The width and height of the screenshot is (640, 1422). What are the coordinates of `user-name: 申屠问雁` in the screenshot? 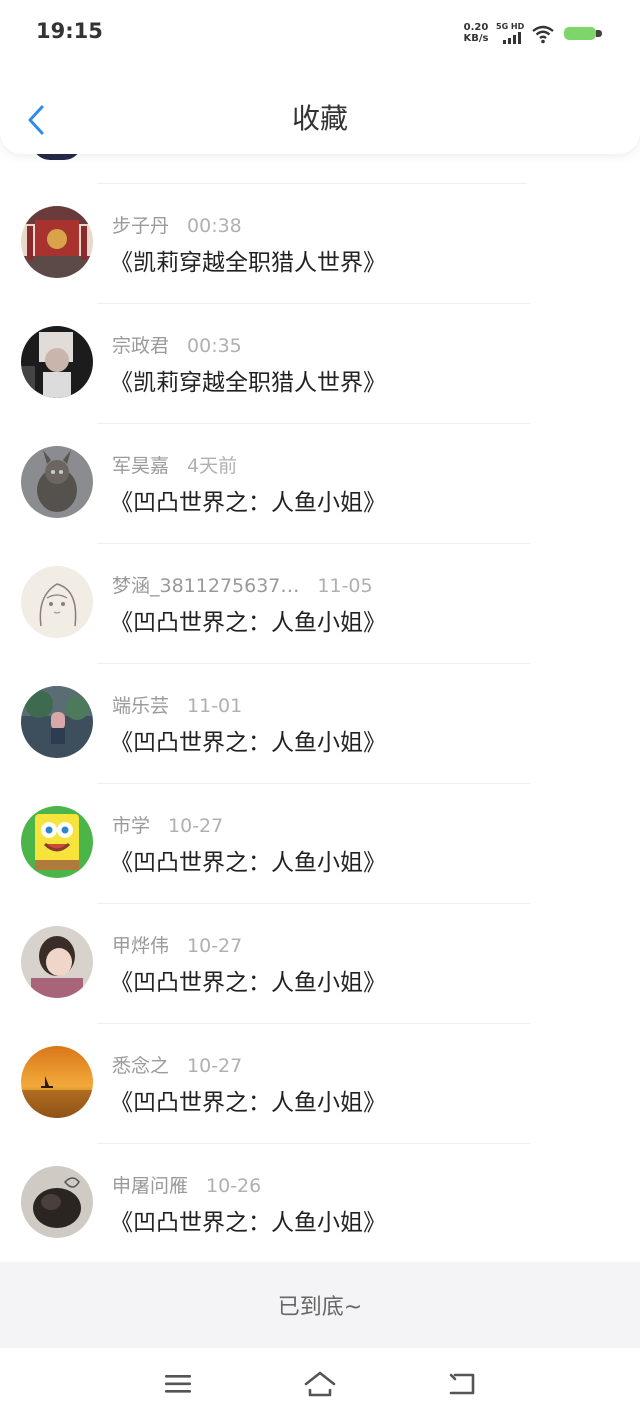 It's located at (150, 1186).